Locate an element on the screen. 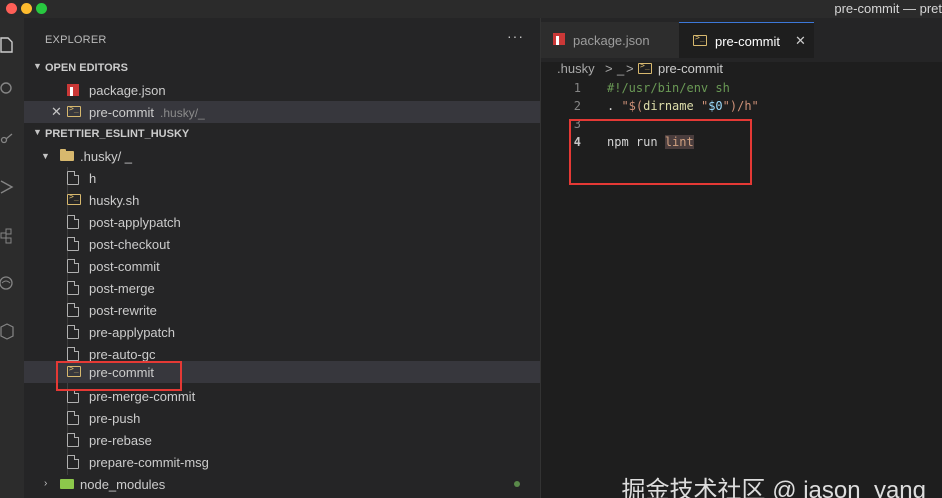 The height and width of the screenshot is (498, 942). open-editor-label: package.json is located at coordinates (127, 90).